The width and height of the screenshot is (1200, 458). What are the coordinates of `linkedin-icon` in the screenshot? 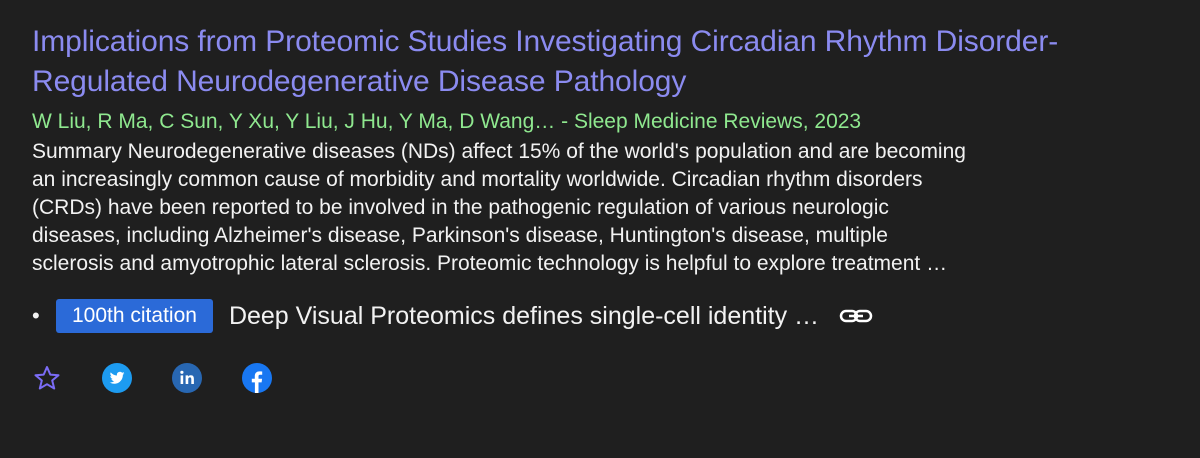 It's located at (187, 378).